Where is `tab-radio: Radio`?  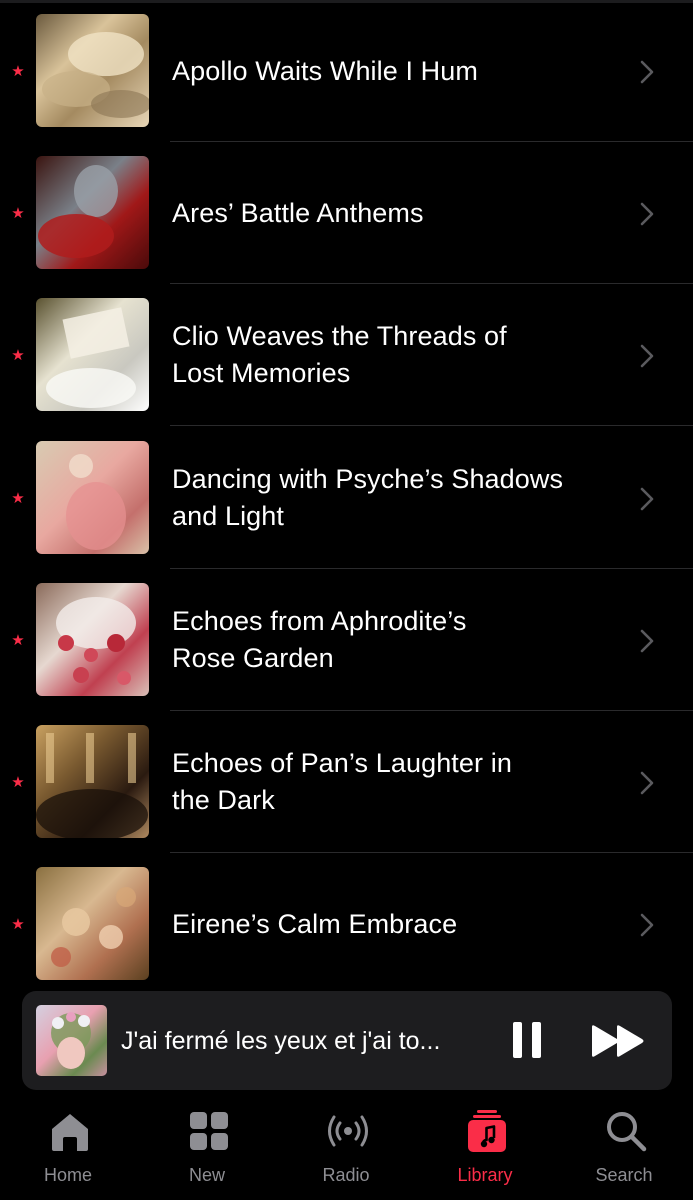 tab-radio: Radio is located at coordinates (346, 1147).